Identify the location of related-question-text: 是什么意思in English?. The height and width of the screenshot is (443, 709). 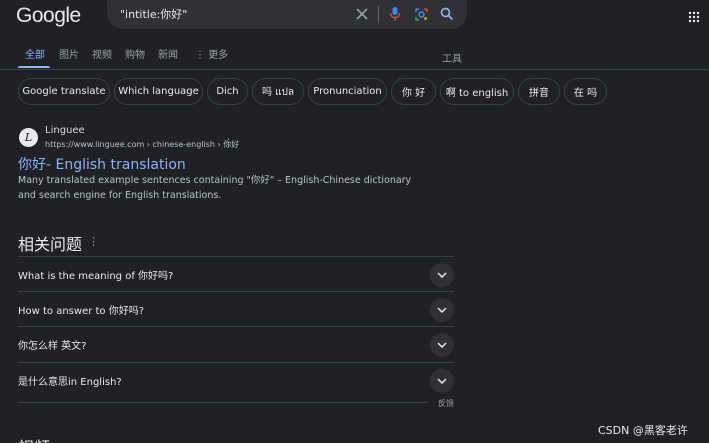
(70, 382).